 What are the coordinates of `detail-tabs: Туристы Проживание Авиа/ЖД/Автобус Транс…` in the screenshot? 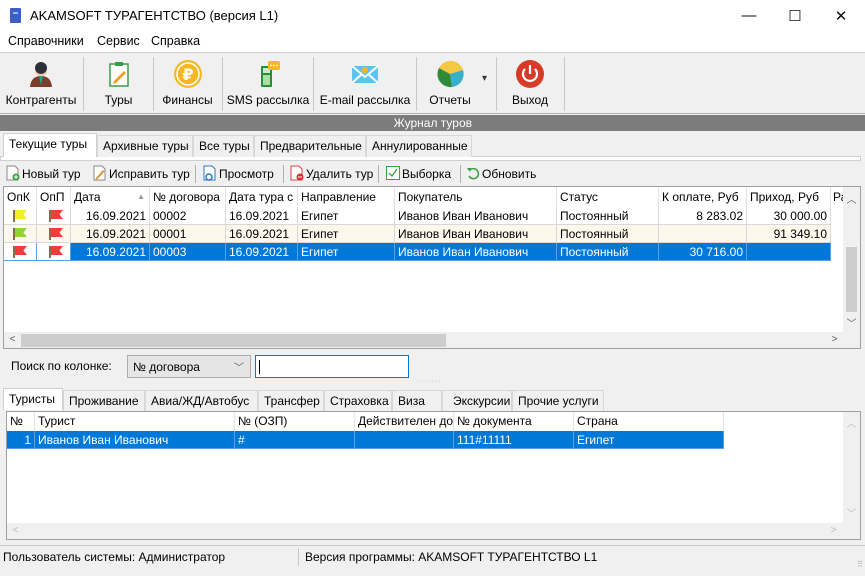 It's located at (432, 400).